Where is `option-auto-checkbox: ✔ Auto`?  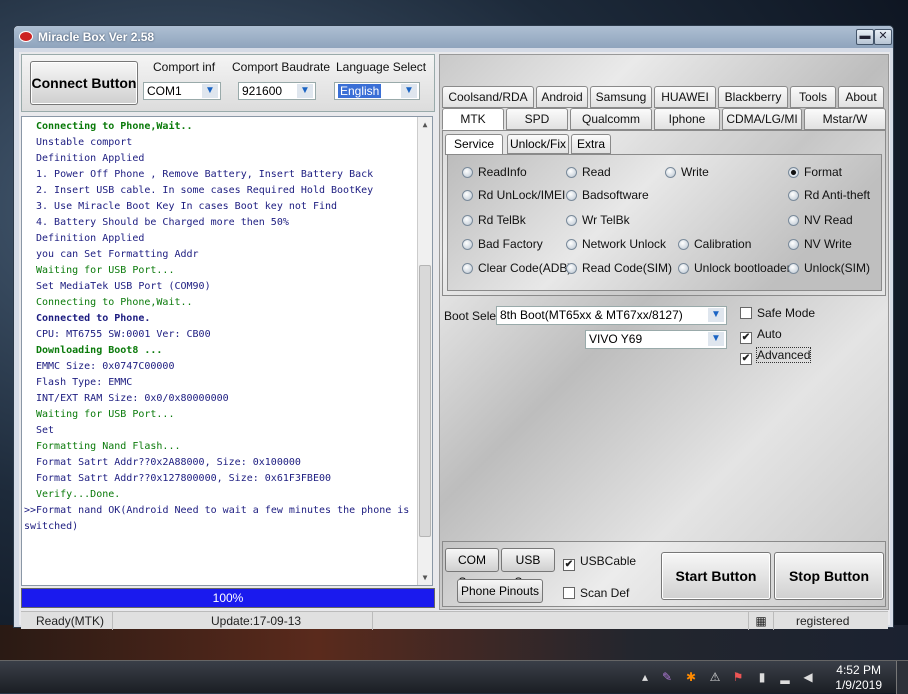
option-auto-checkbox: ✔ Auto is located at coordinates (761, 335).